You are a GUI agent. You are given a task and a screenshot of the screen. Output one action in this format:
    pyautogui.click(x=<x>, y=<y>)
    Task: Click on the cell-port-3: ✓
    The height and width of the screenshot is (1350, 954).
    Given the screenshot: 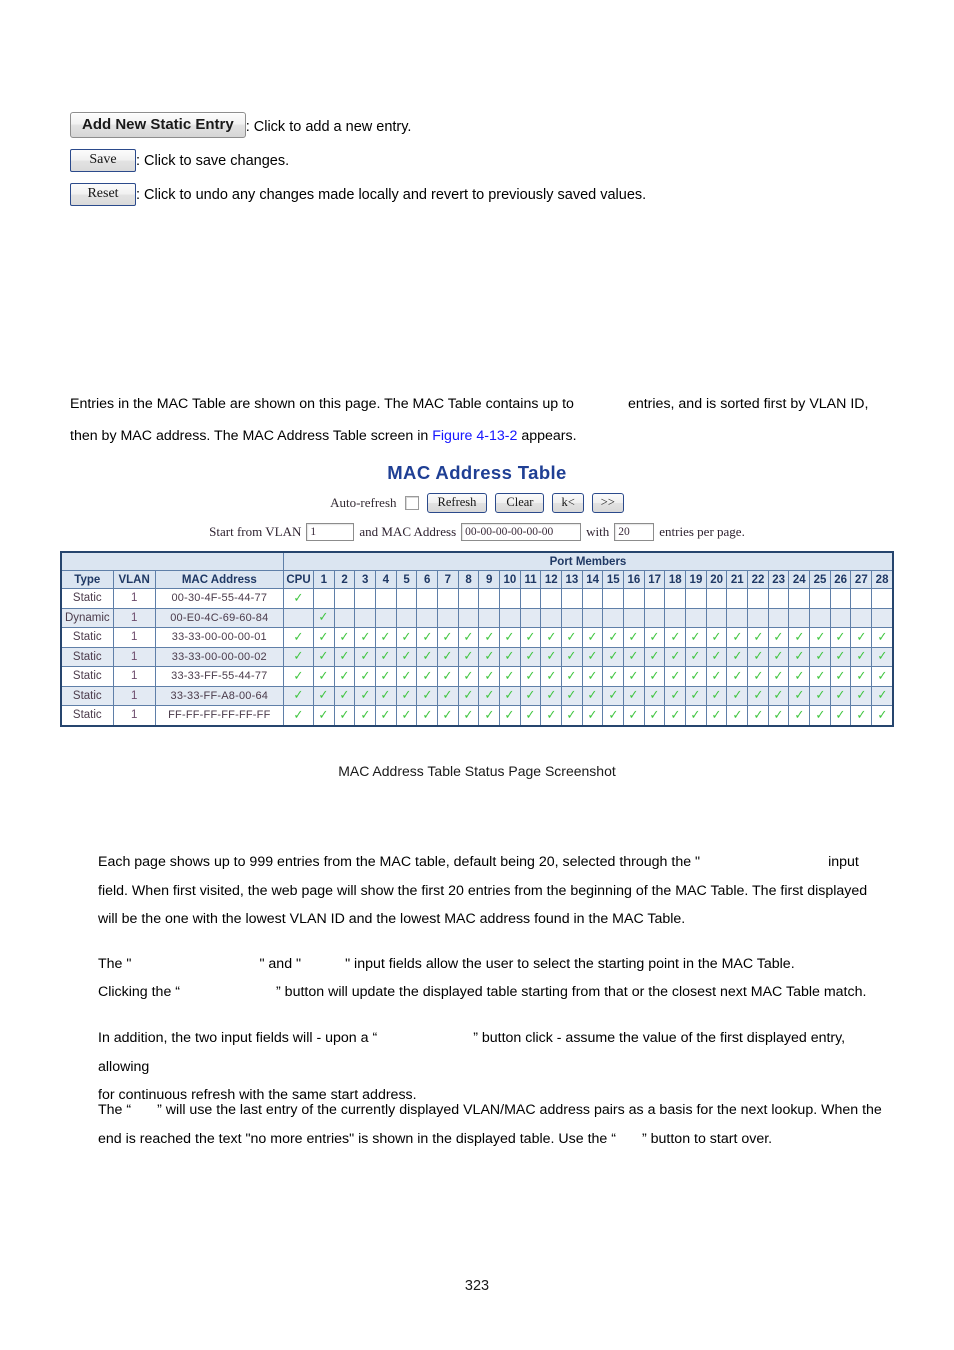 What is the action you would take?
    pyautogui.click(x=365, y=637)
    